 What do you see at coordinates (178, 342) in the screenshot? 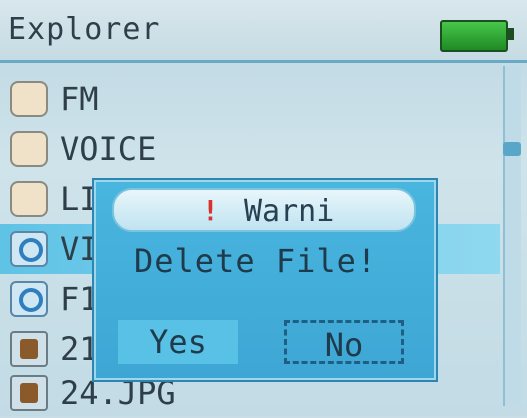
I see `yes-button: Yes` at bounding box center [178, 342].